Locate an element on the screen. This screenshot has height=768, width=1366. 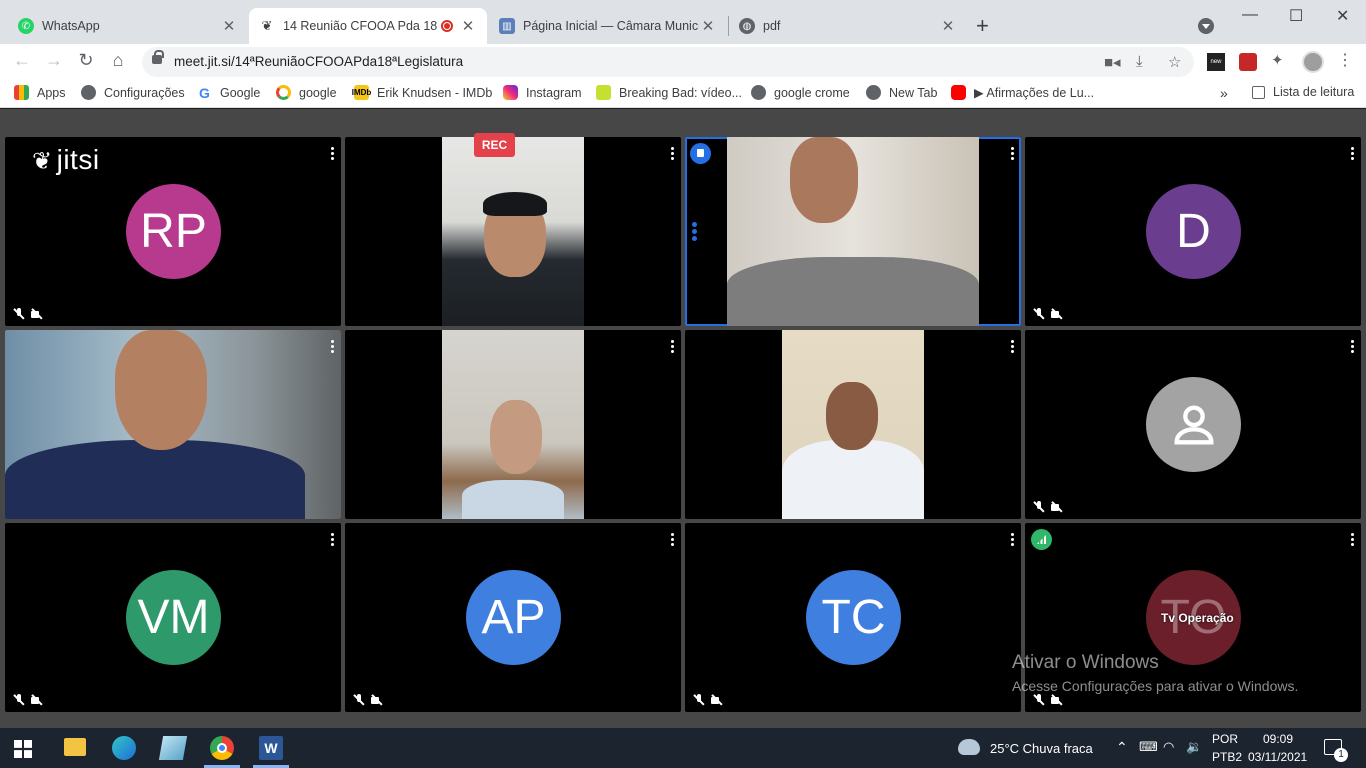
participant-tile: AP is located at coordinates (513, 617).